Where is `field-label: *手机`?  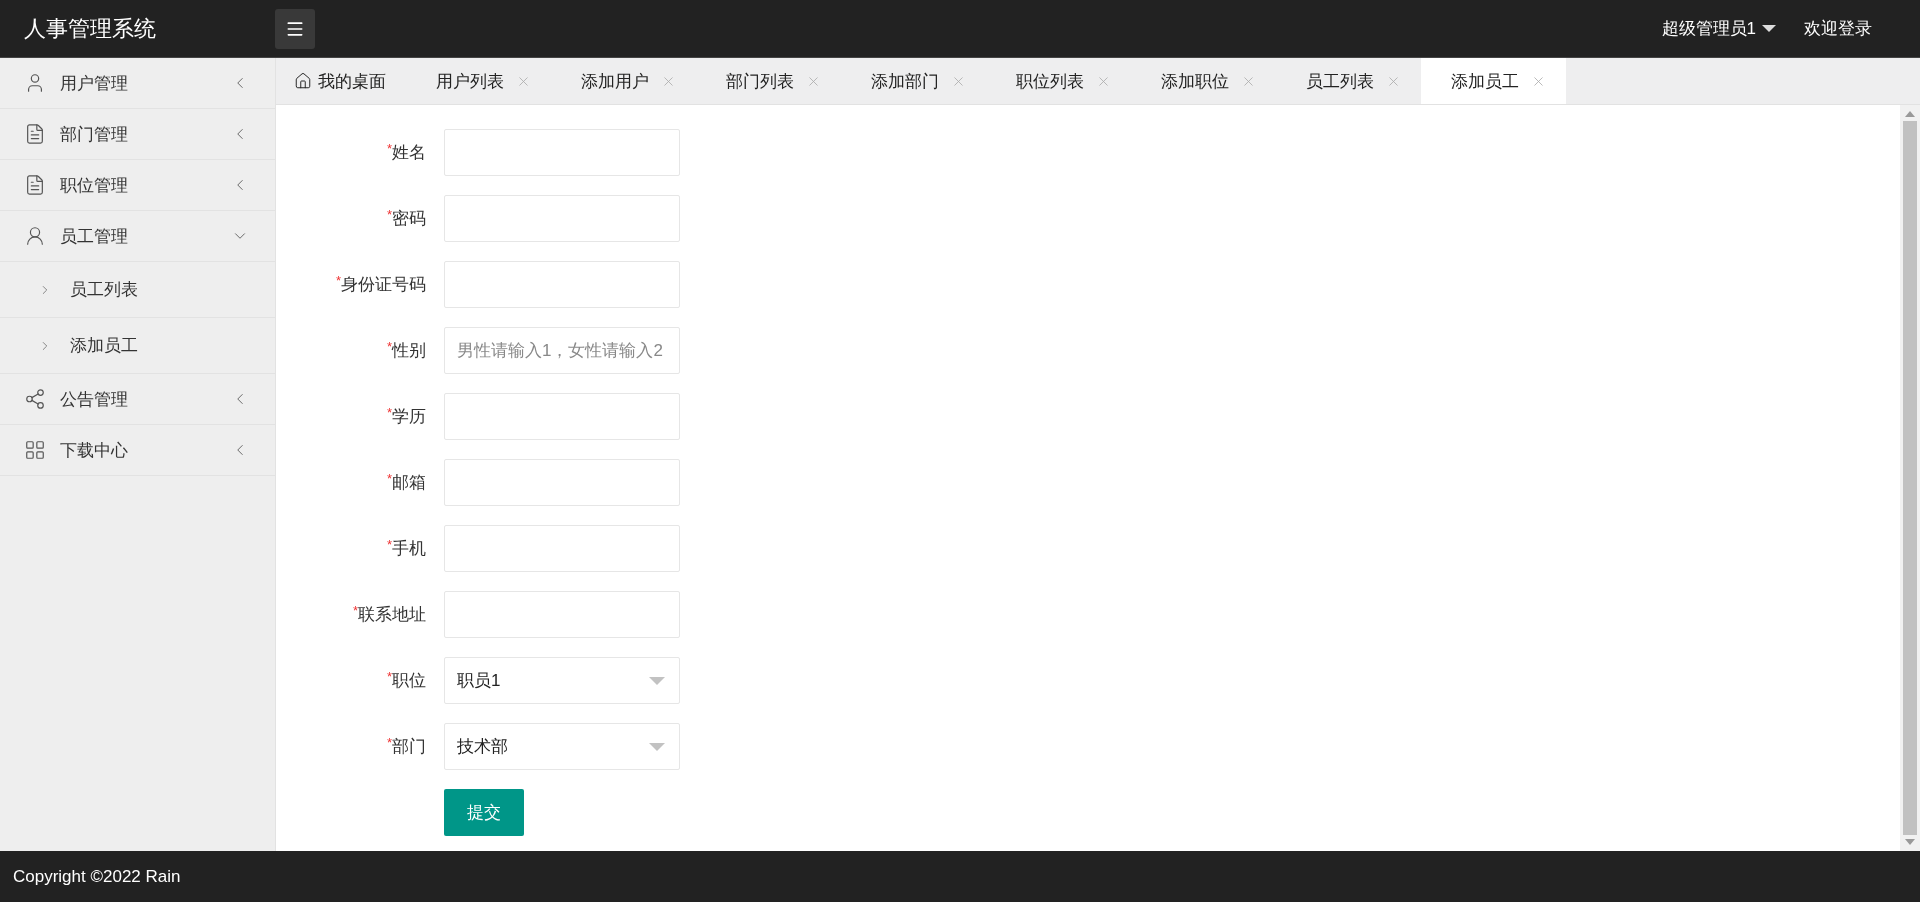 field-label: *手机 is located at coordinates (406, 548).